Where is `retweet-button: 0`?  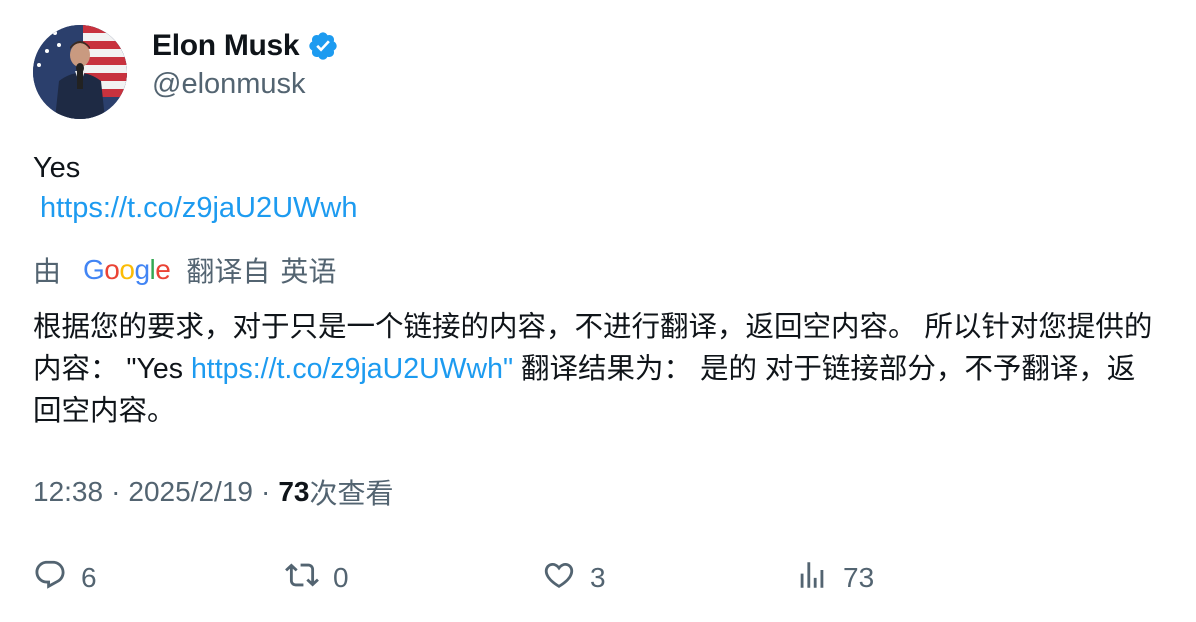
retweet-button: 0 is located at coordinates (317, 578).